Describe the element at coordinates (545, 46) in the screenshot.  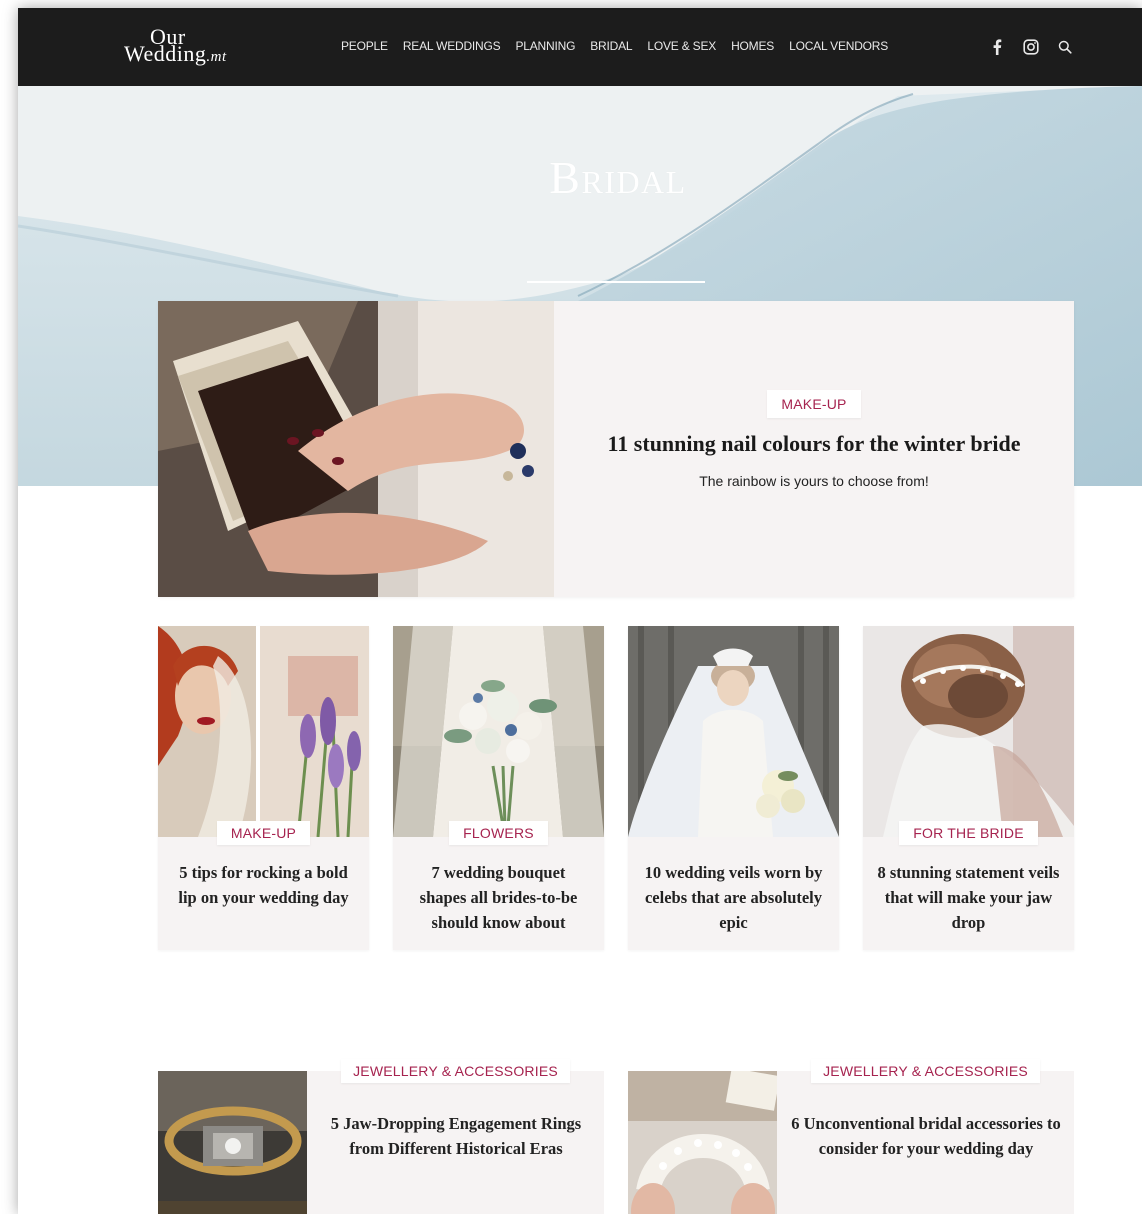
I see `nav-planning: PLANNING` at that location.